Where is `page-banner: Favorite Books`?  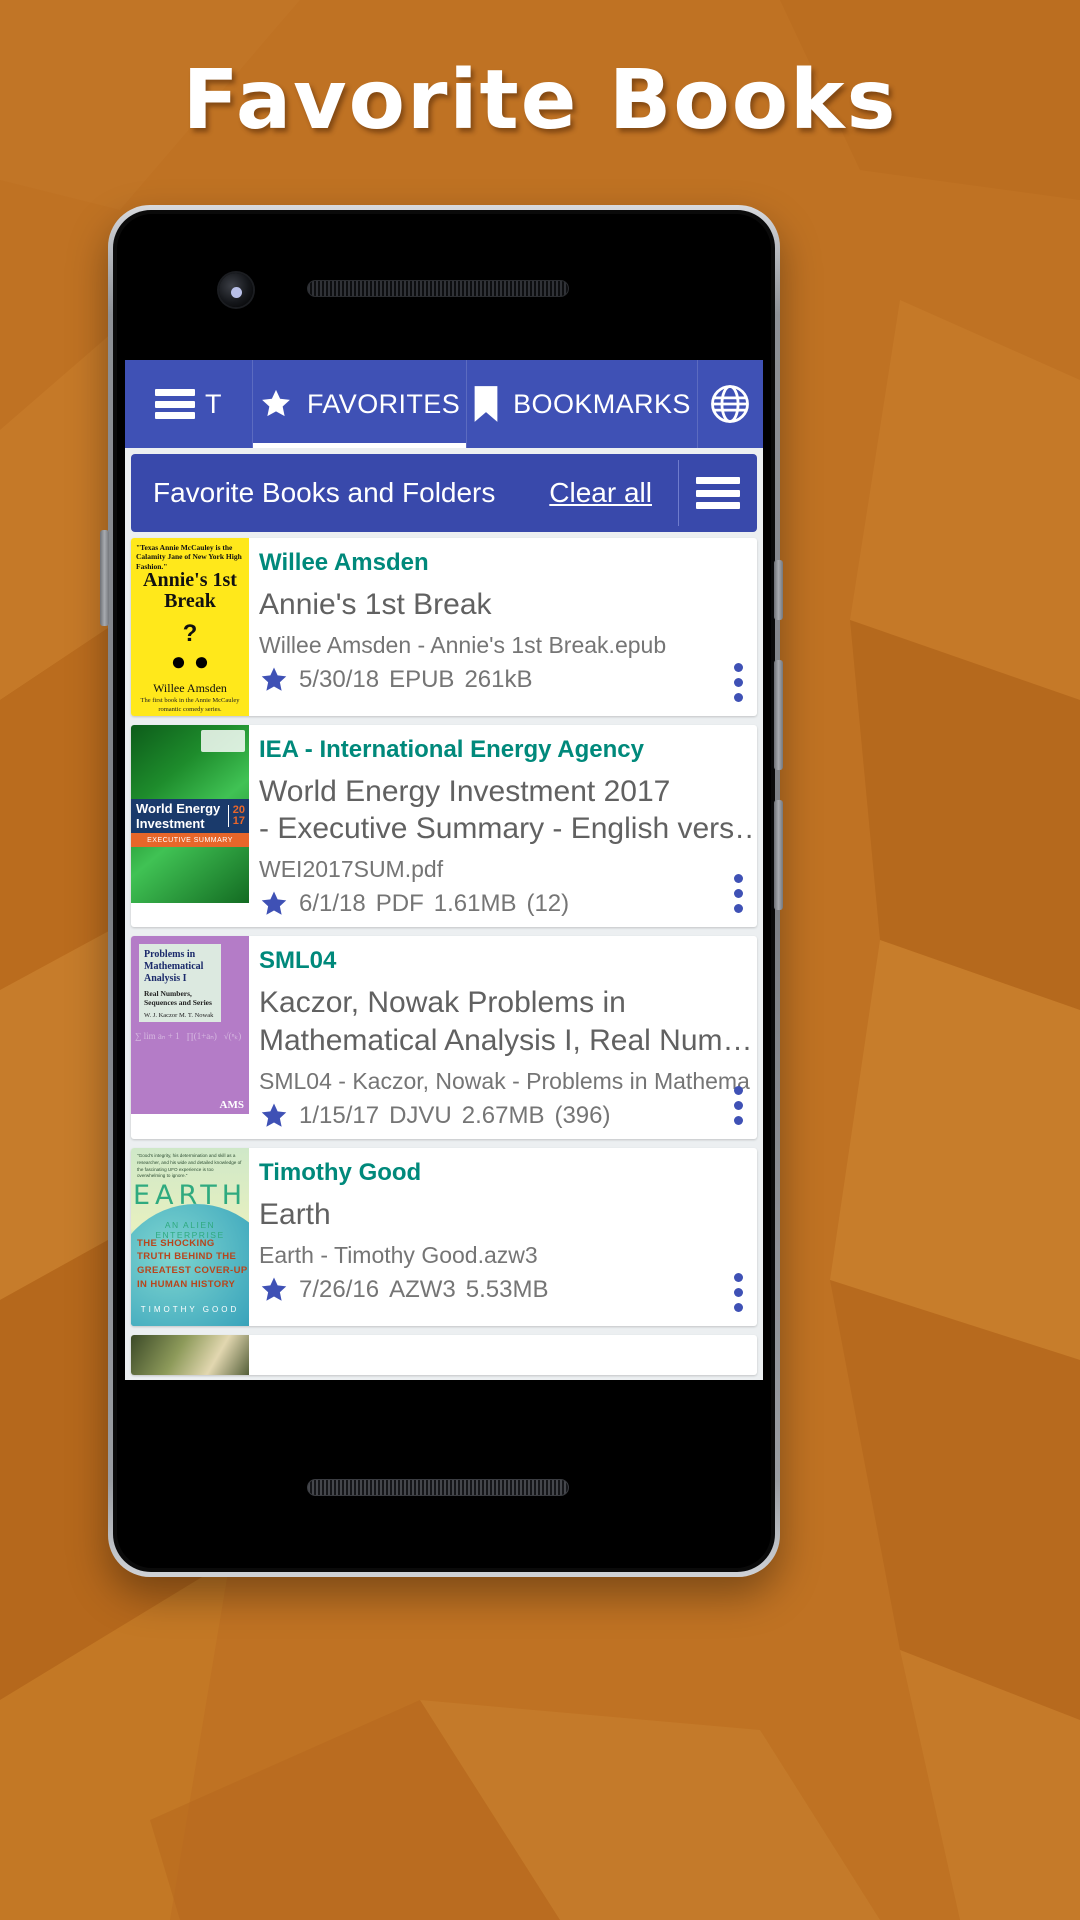 page-banner: Favorite Books is located at coordinates (540, 100).